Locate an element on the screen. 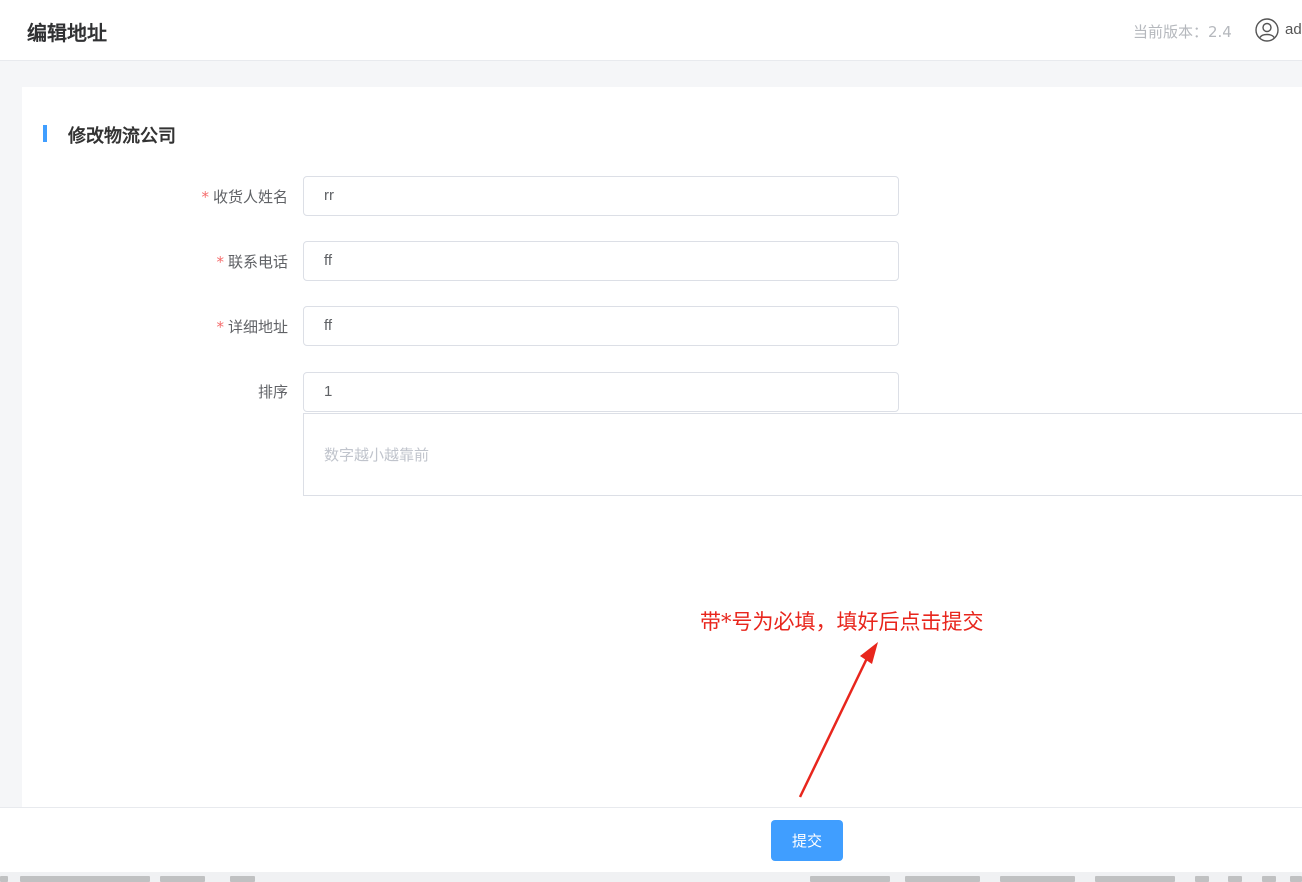  footer-bar is located at coordinates (651, 840).